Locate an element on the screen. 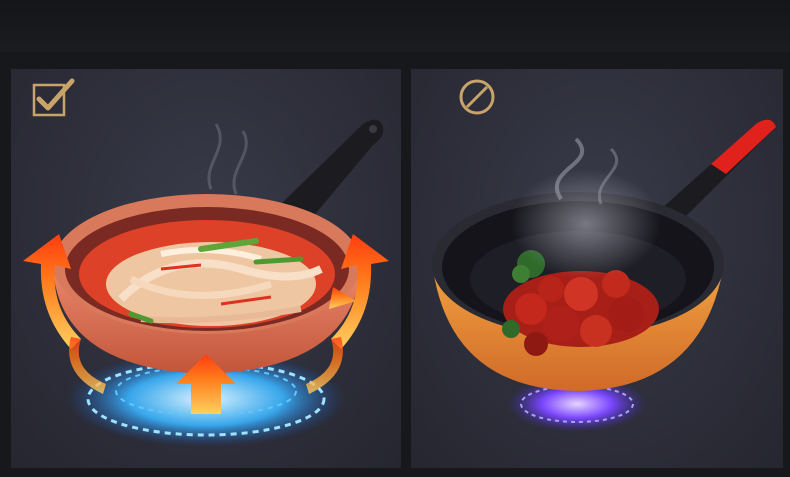 The image size is (790, 477). top-band is located at coordinates (395, 26).